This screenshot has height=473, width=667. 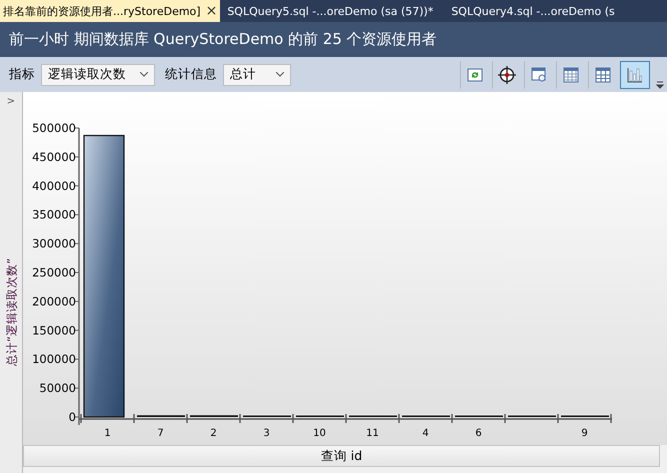 I want to click on x-tick-label: 9, so click(x=584, y=433).